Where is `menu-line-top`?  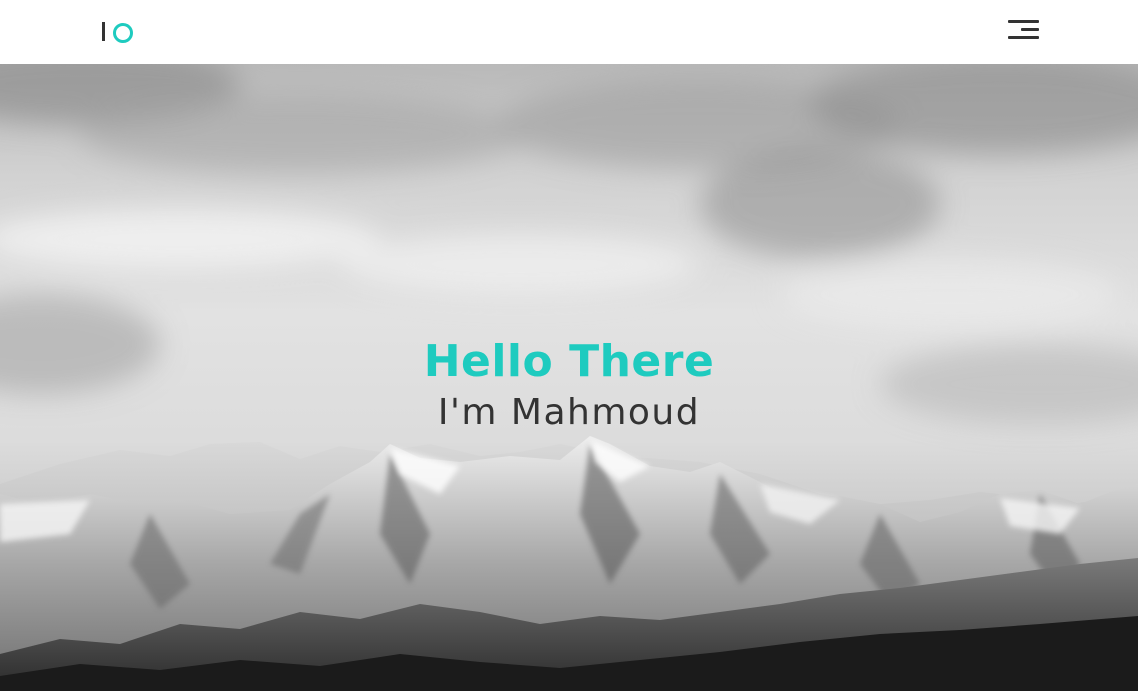 menu-line-top is located at coordinates (1023, 21).